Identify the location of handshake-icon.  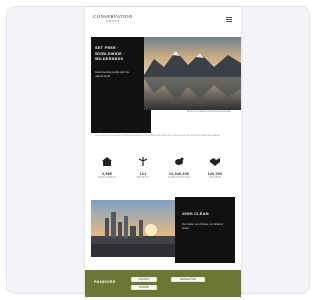
(215, 162).